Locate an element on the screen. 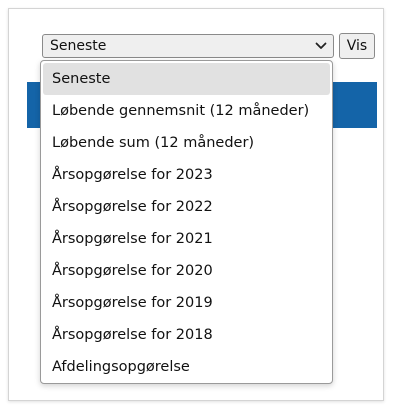 The width and height of the screenshot is (394, 412). dropdown-option: Årsopgørelse for 2020 is located at coordinates (186, 271).